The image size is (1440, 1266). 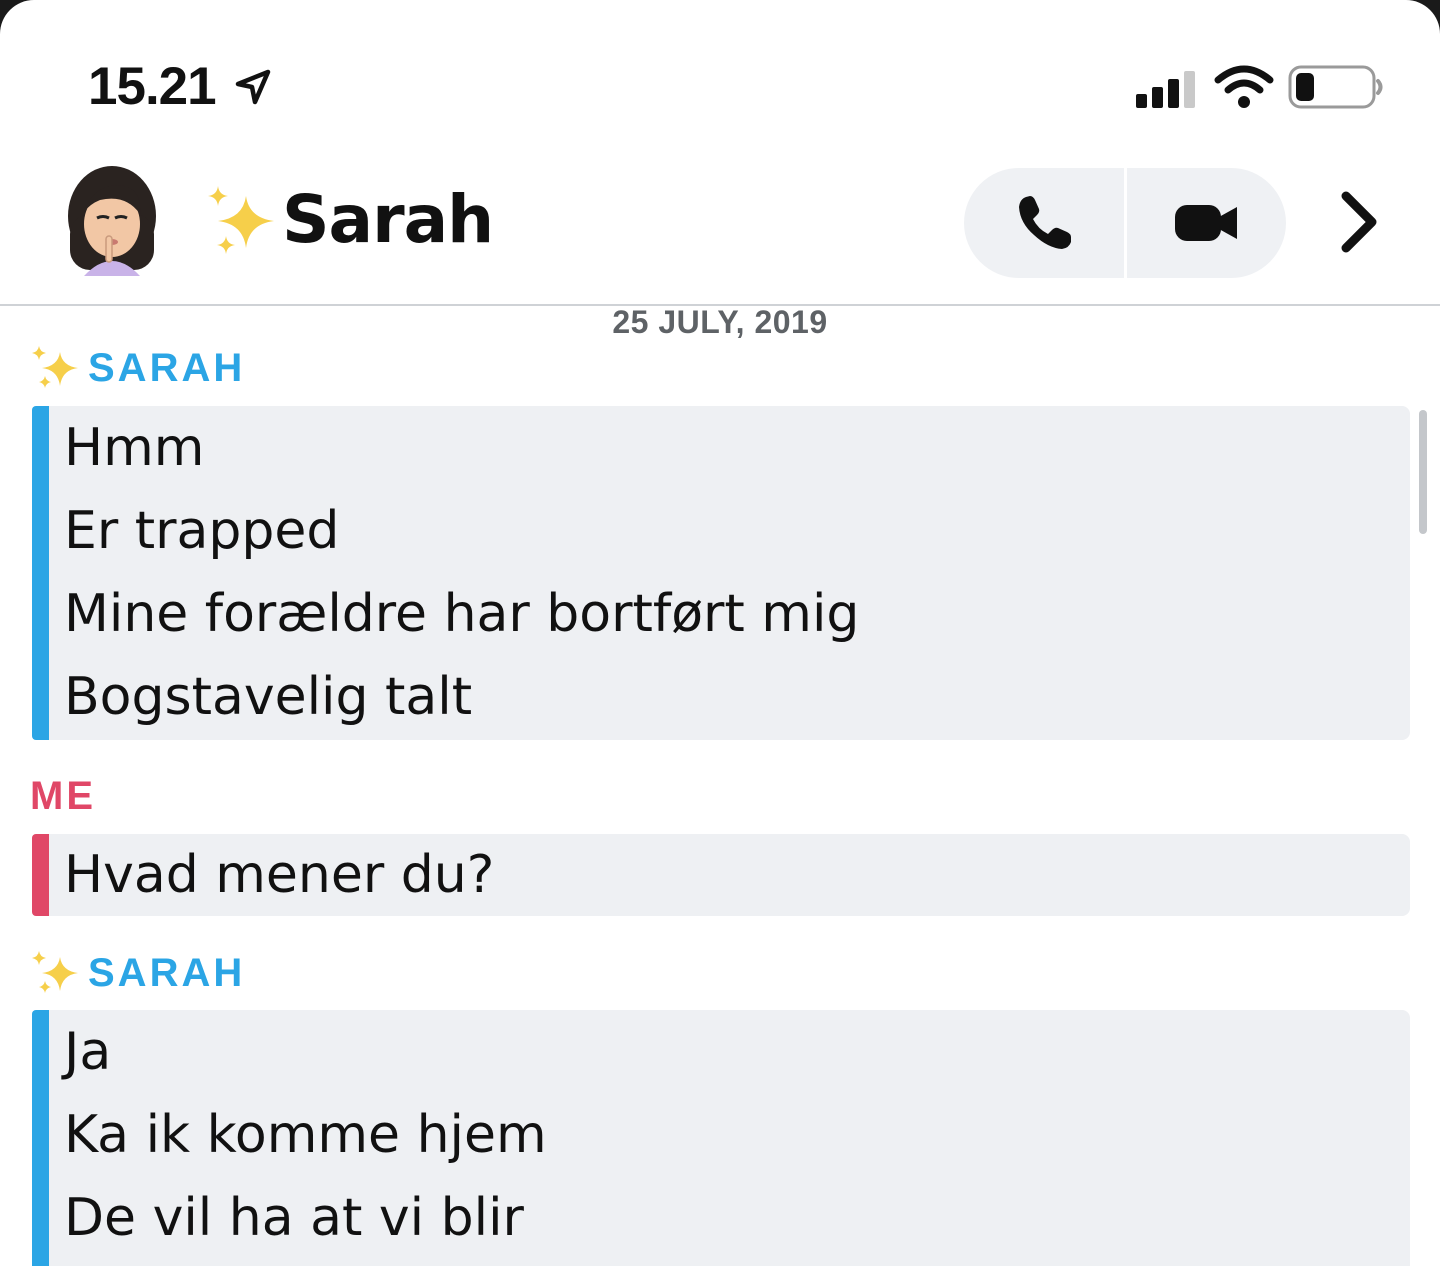 What do you see at coordinates (1125, 223) in the screenshot?
I see `call-actions` at bounding box center [1125, 223].